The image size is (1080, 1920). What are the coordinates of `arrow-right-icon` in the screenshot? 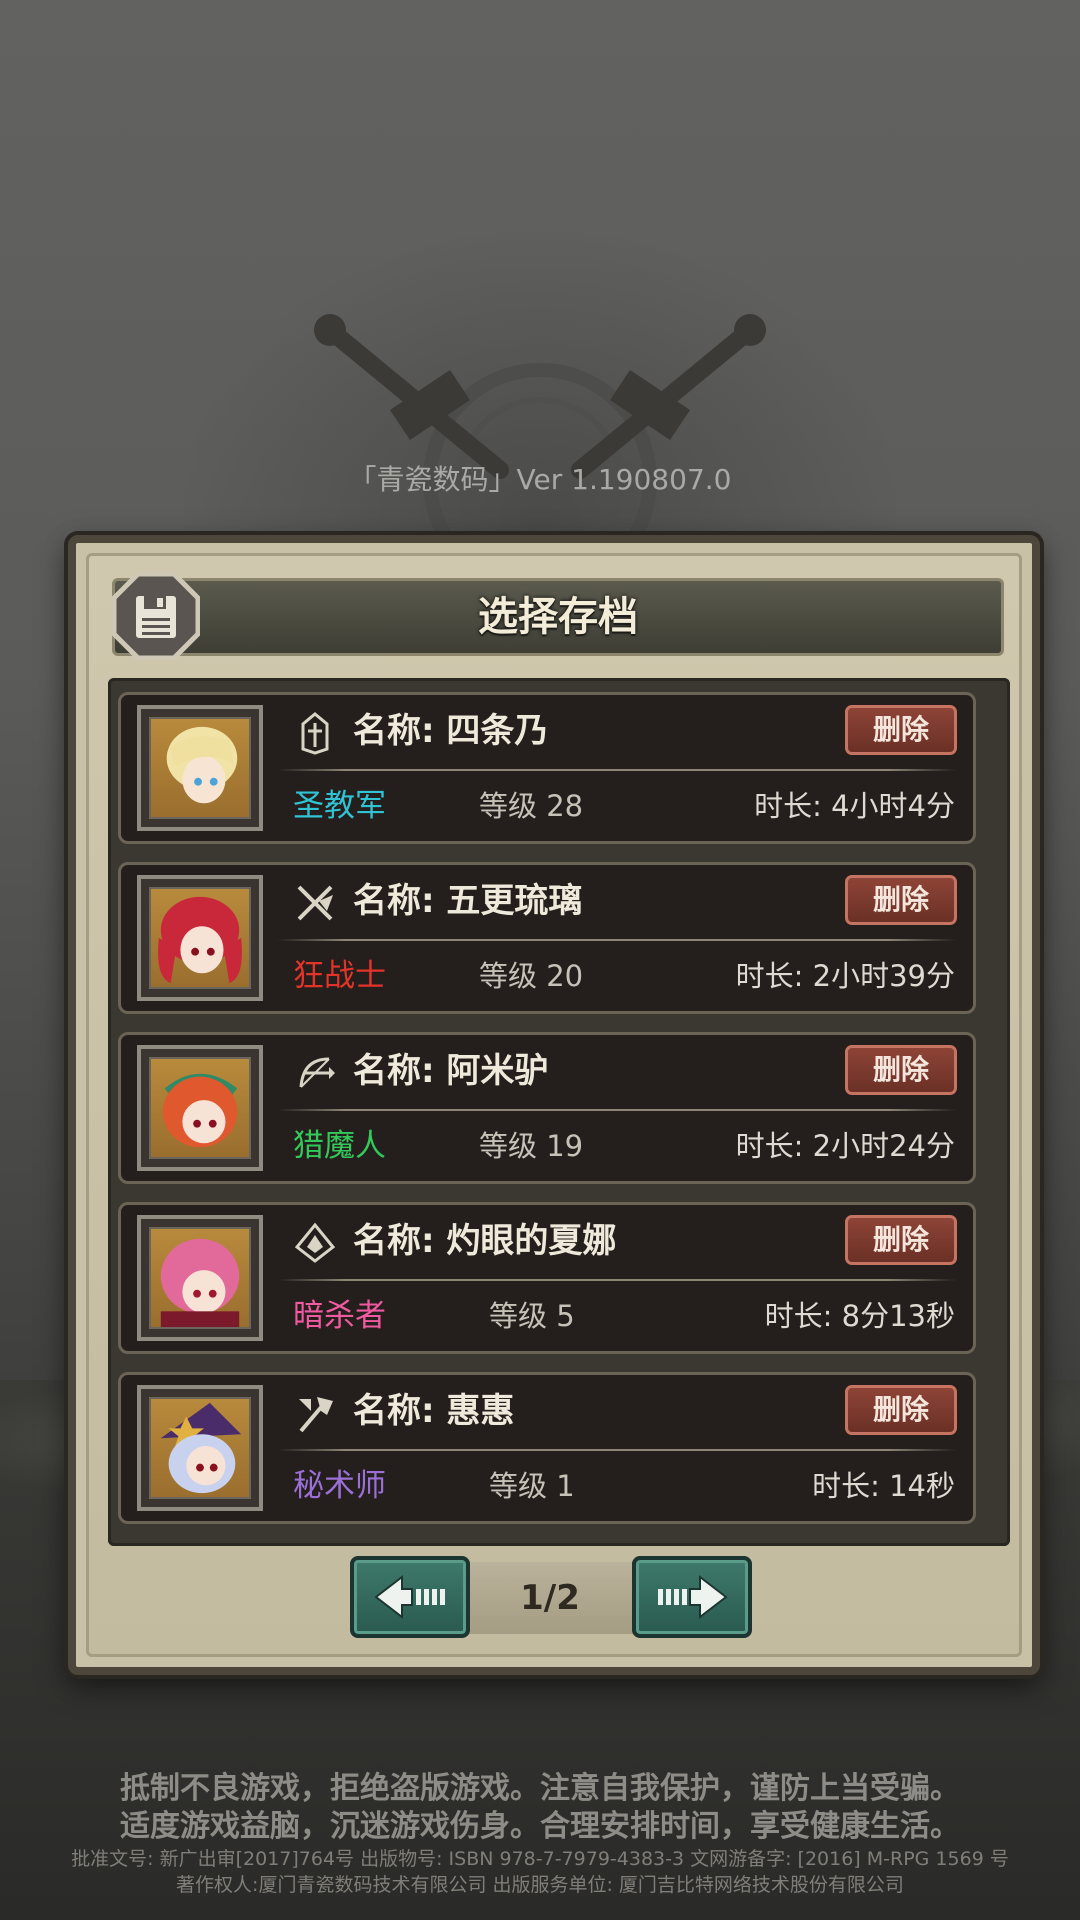 It's located at (693, 1597).